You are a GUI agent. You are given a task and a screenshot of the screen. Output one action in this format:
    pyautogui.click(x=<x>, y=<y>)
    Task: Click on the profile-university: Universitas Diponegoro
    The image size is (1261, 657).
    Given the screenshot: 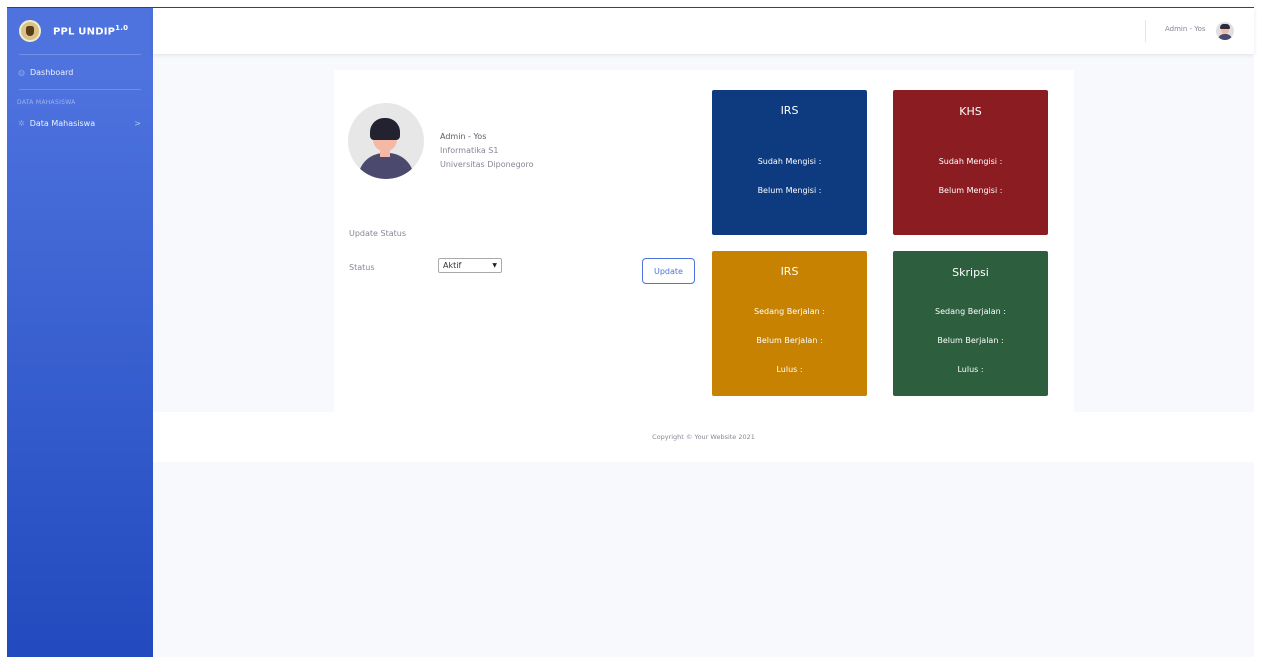 What is the action you would take?
    pyautogui.click(x=487, y=164)
    